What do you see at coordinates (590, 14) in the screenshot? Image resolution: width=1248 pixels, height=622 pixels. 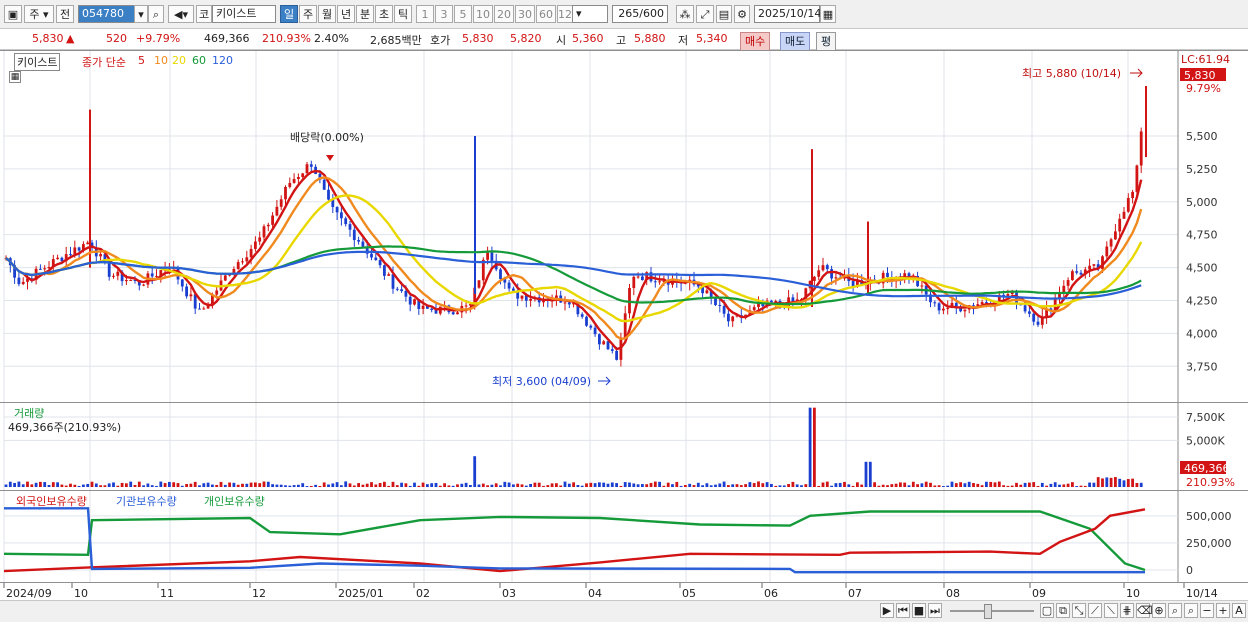 I see `count-dropdown: ▾` at bounding box center [590, 14].